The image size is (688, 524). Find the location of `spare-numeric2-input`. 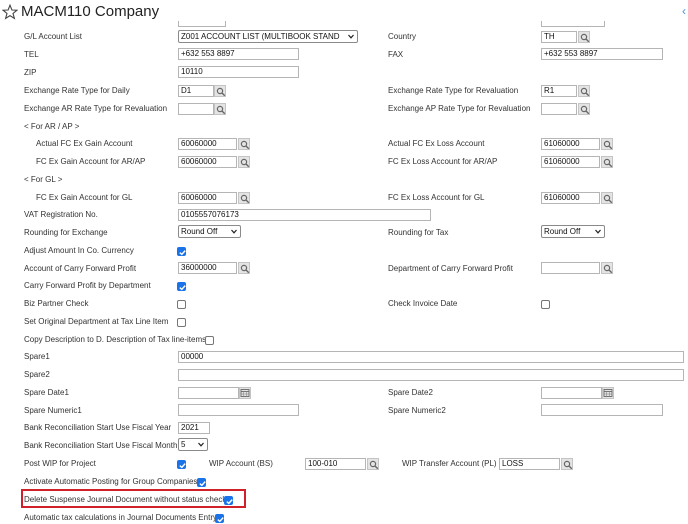

spare-numeric2-input is located at coordinates (602, 410).